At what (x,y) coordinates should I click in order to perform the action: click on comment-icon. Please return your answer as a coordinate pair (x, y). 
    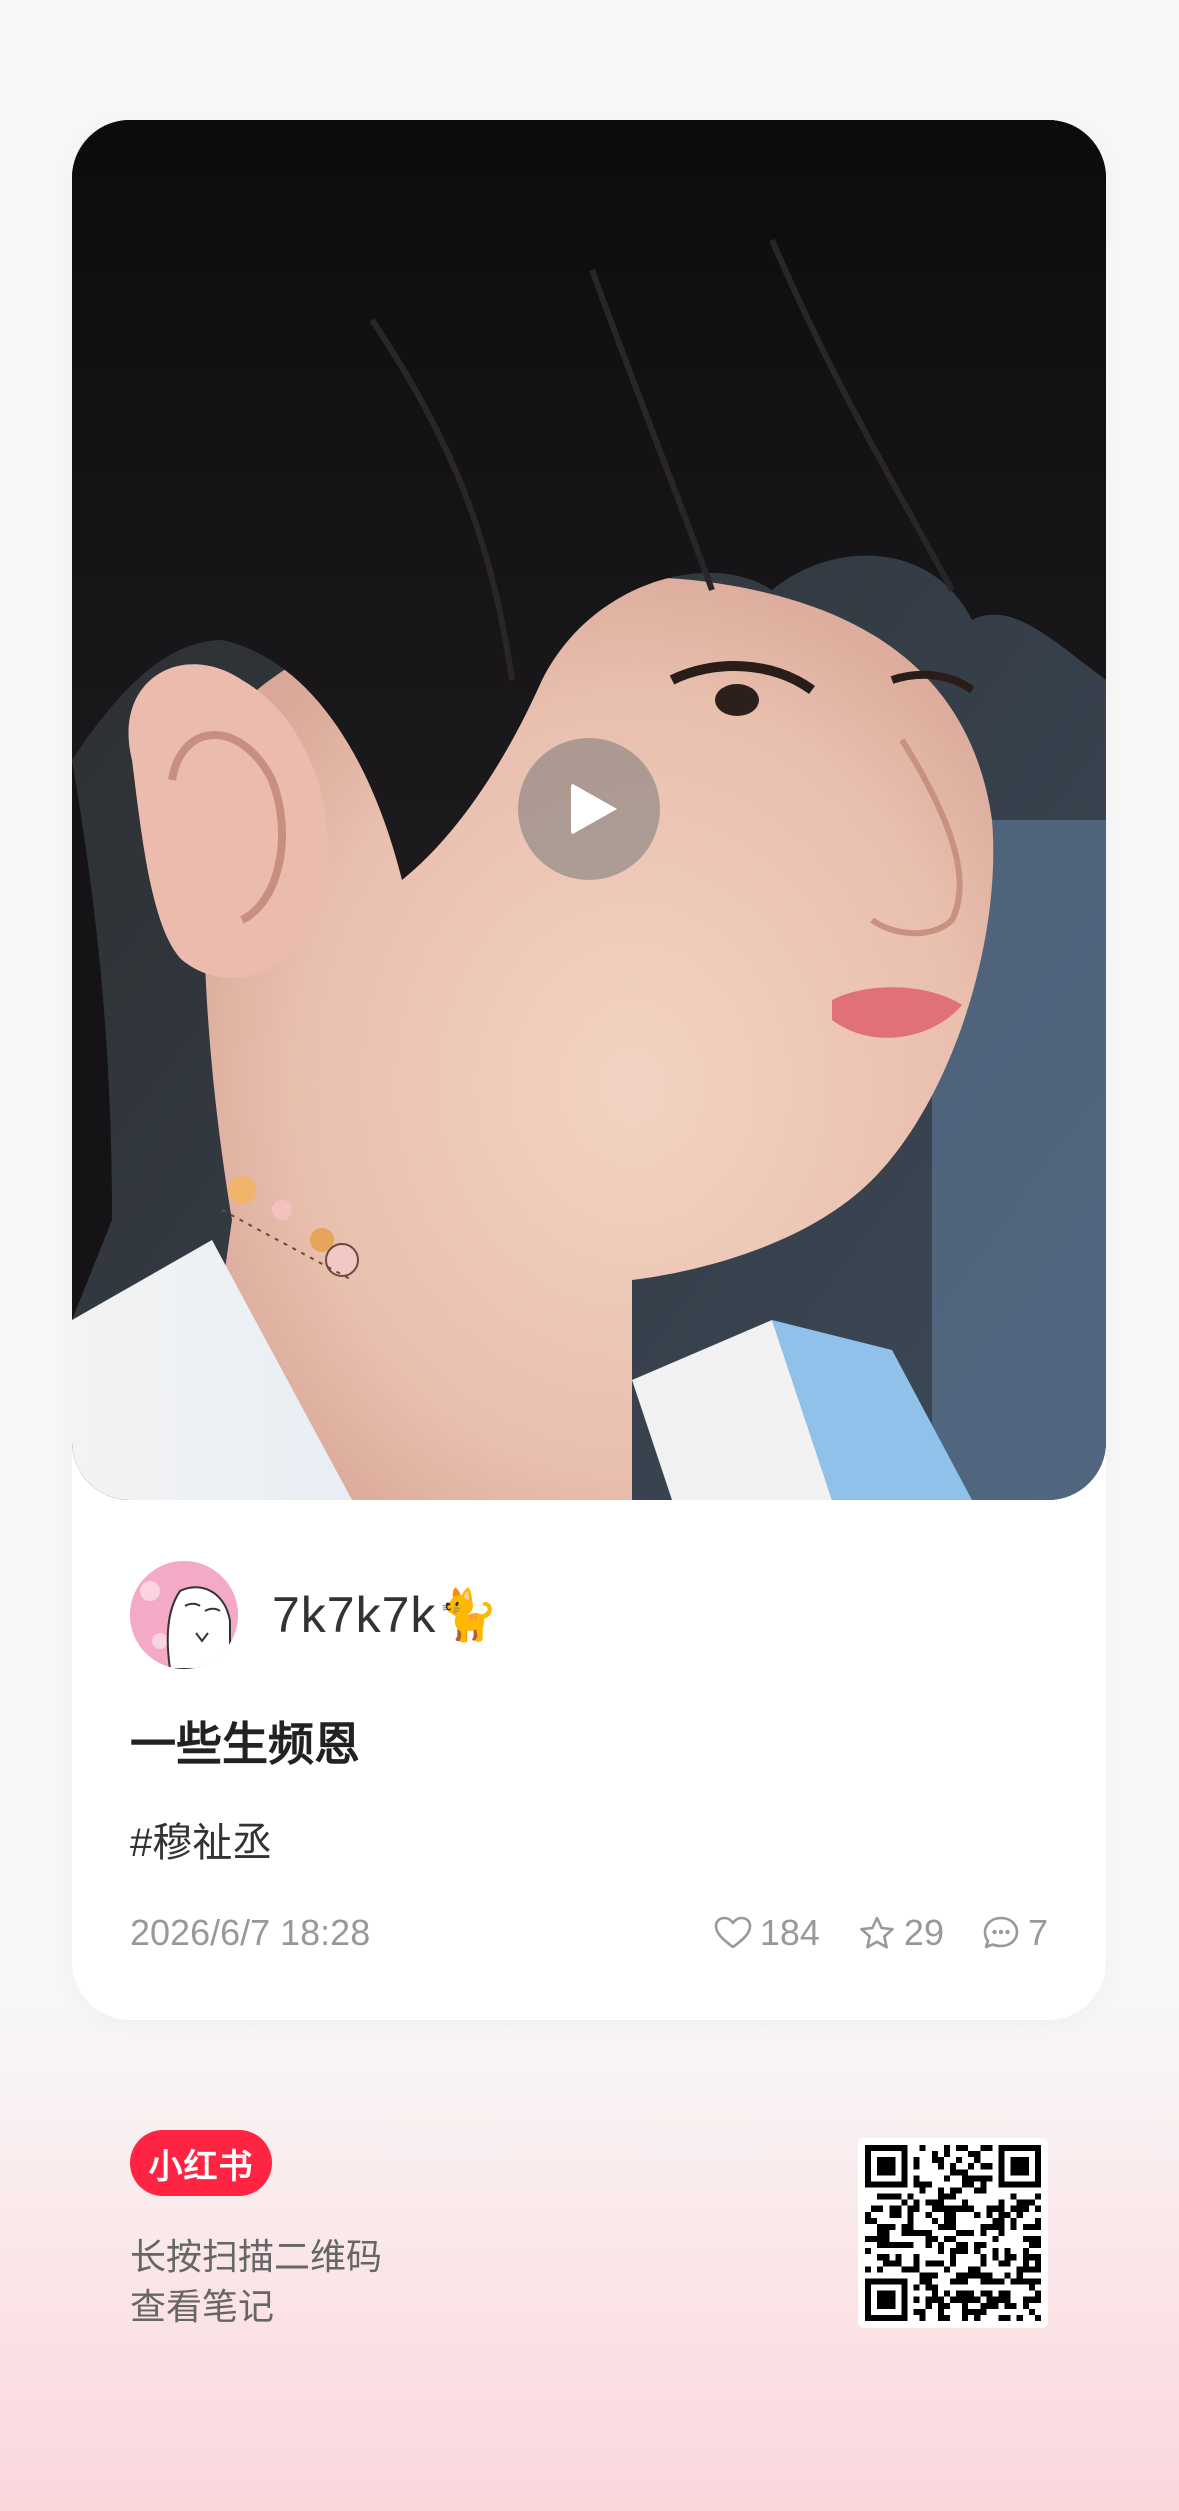
    Looking at the image, I should click on (1001, 1932).